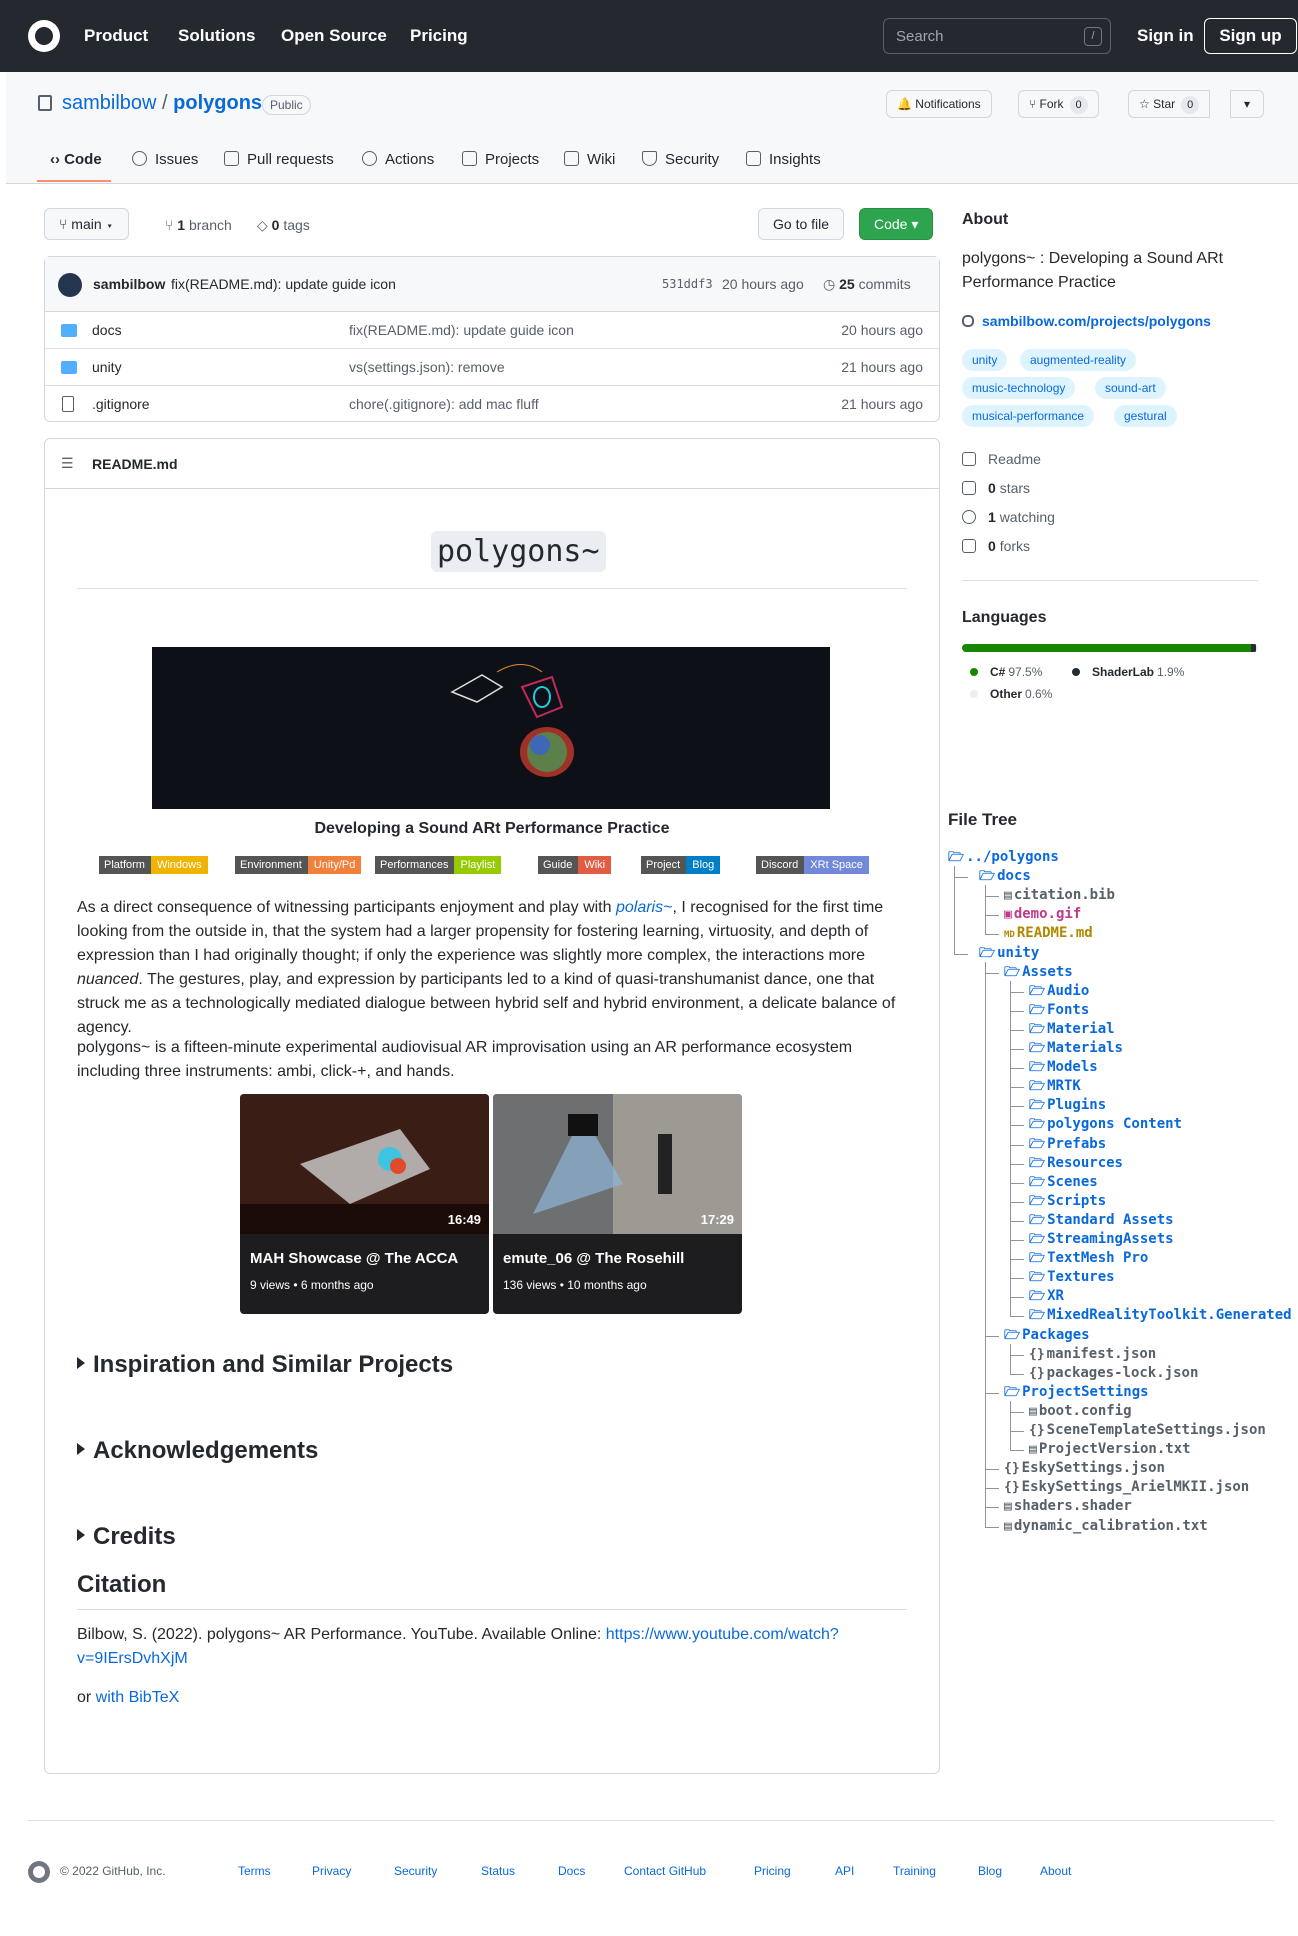 The width and height of the screenshot is (1298, 1936). What do you see at coordinates (1145, 416) in the screenshot?
I see `topic-tag: gestural` at bounding box center [1145, 416].